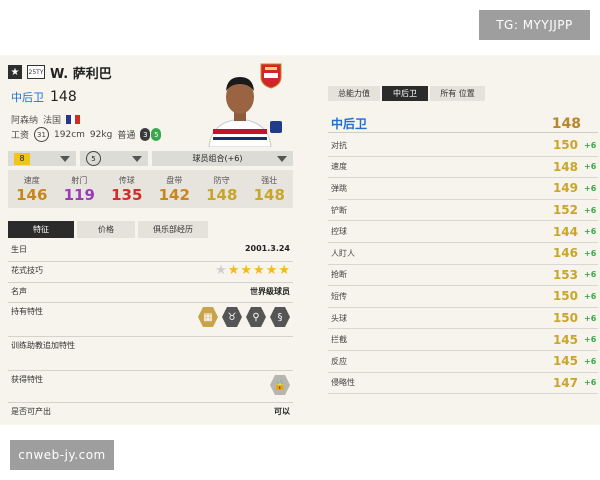  I want to click on tab-traits: 特征, so click(41, 229).